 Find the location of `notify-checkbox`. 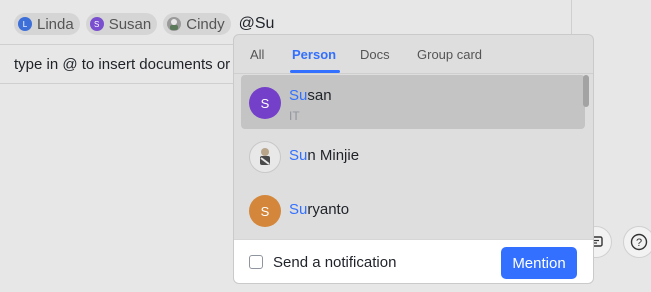

notify-checkbox is located at coordinates (256, 262).